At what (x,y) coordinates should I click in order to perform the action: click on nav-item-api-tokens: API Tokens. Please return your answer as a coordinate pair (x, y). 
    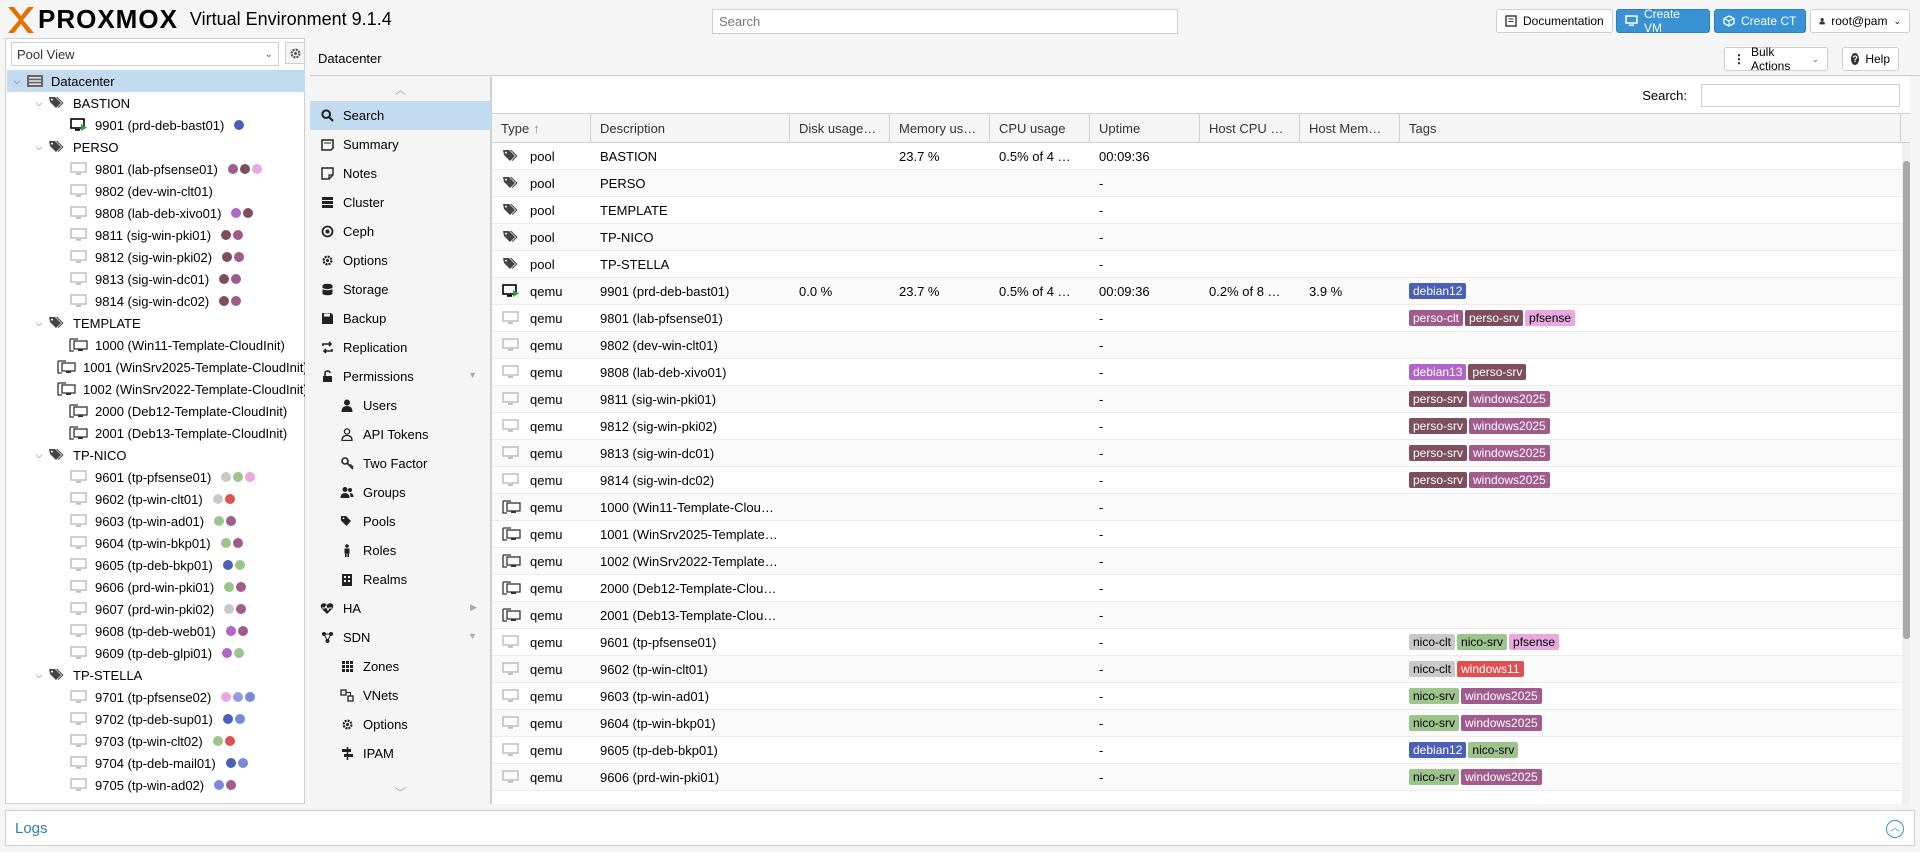
    Looking at the image, I should click on (400, 434).